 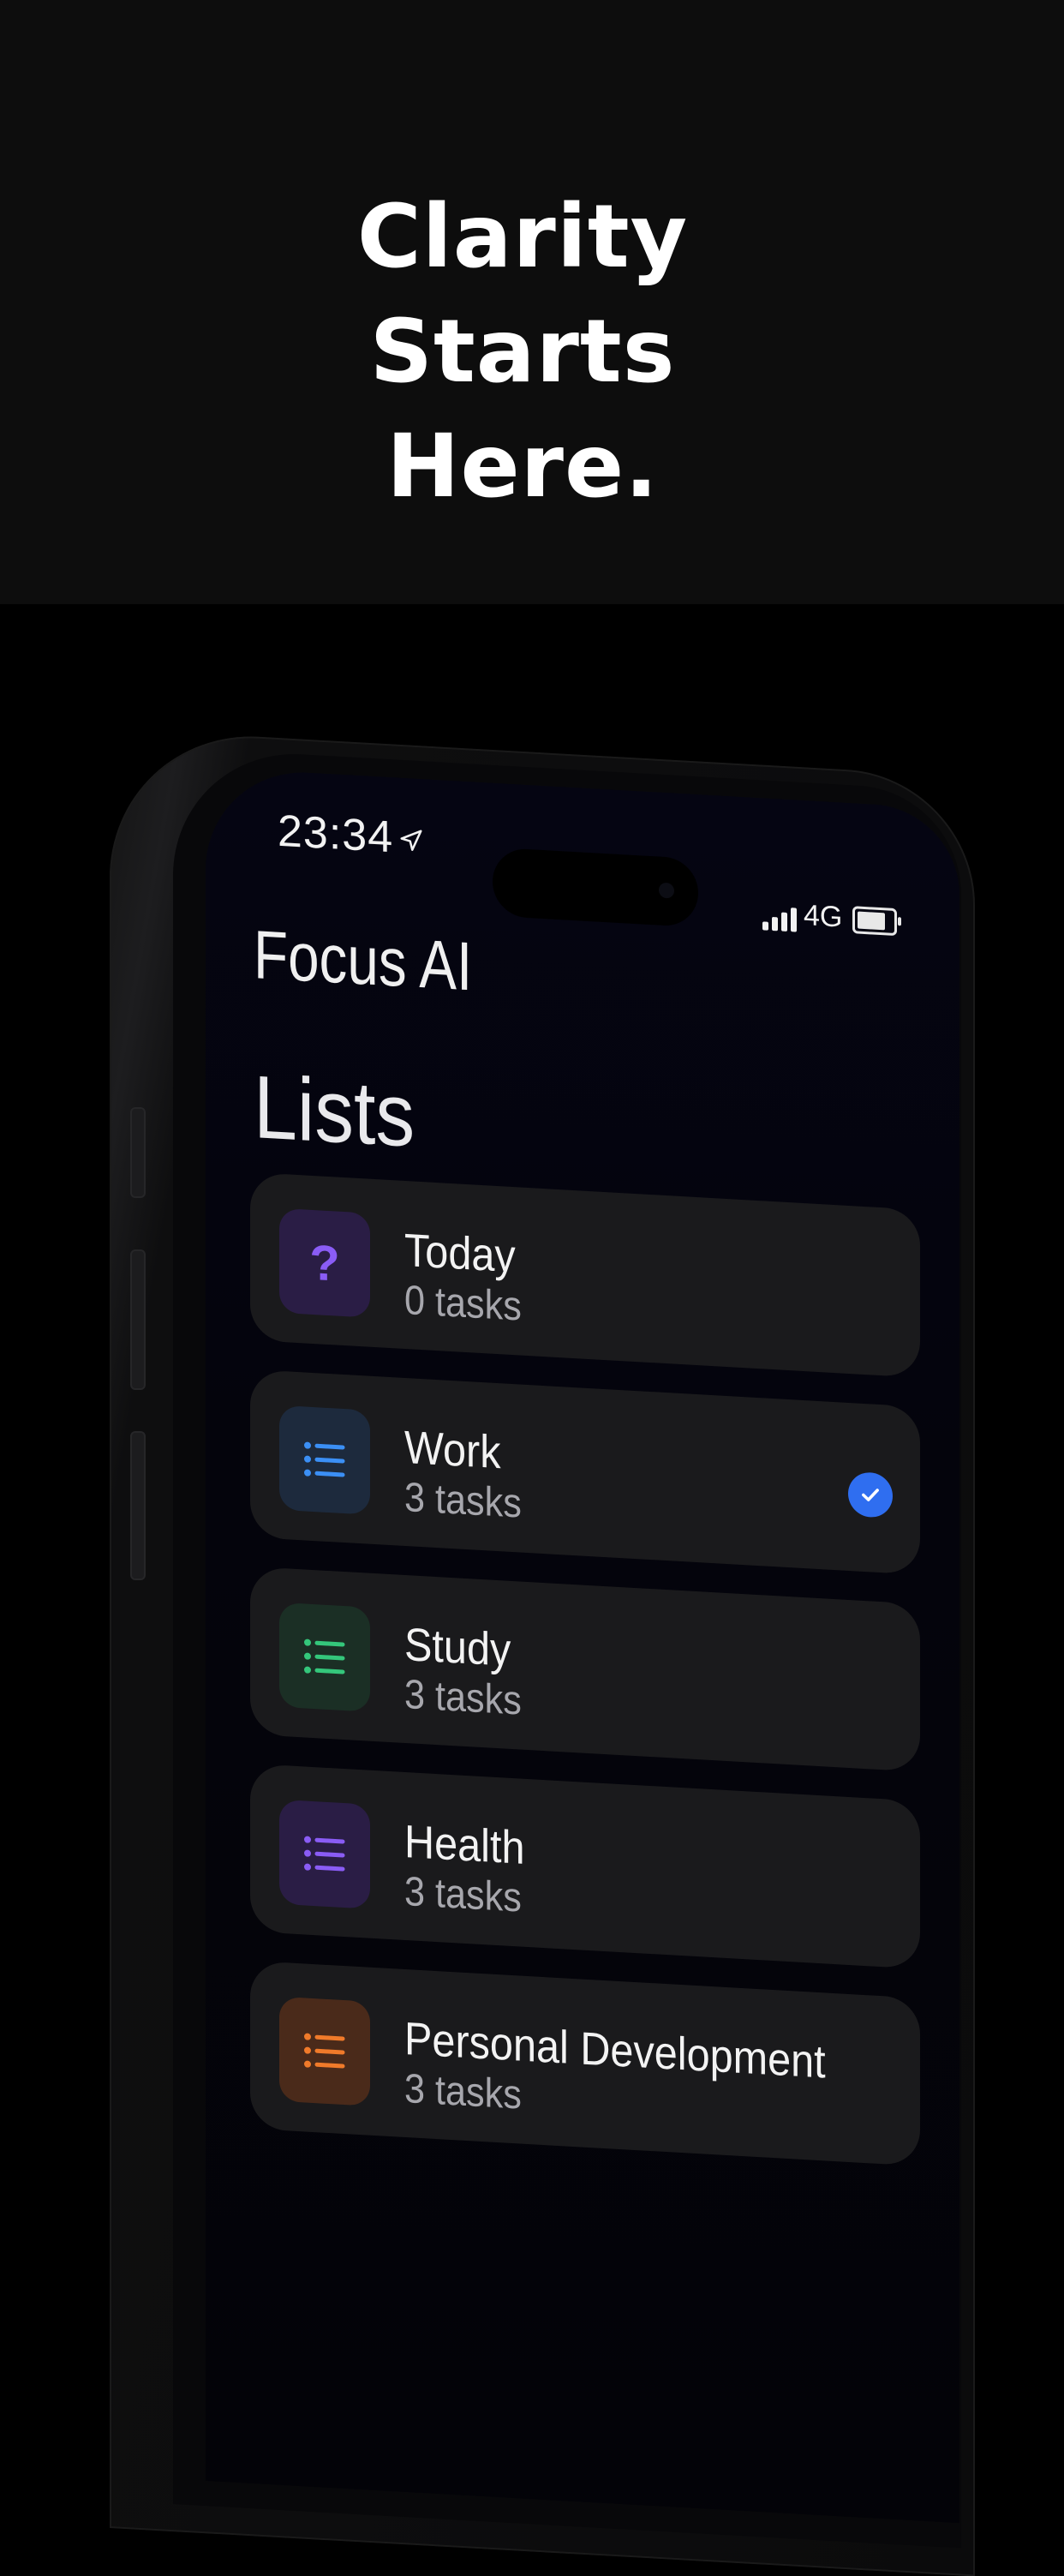 What do you see at coordinates (335, 1111) in the screenshot?
I see `page-title: Lists` at bounding box center [335, 1111].